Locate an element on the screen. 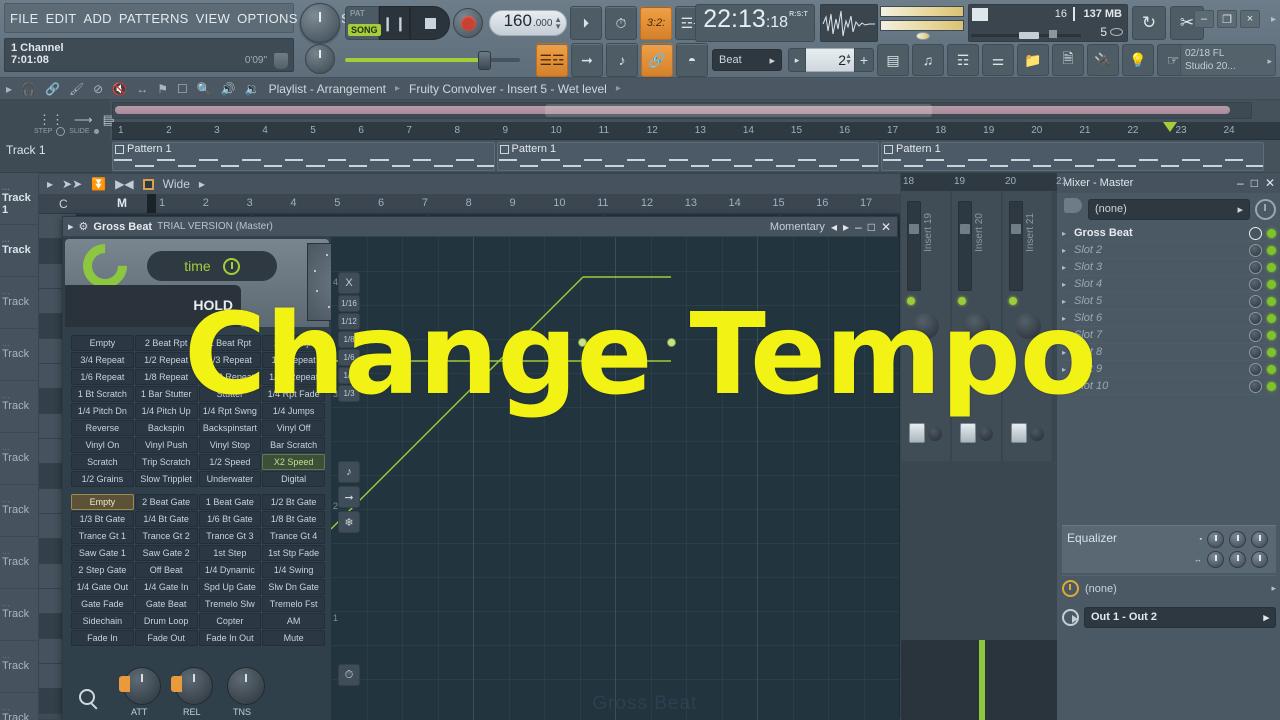 Image resolution: width=1280 pixels, height=720 pixels. mono-icon: 🔊 is located at coordinates (228, 89).